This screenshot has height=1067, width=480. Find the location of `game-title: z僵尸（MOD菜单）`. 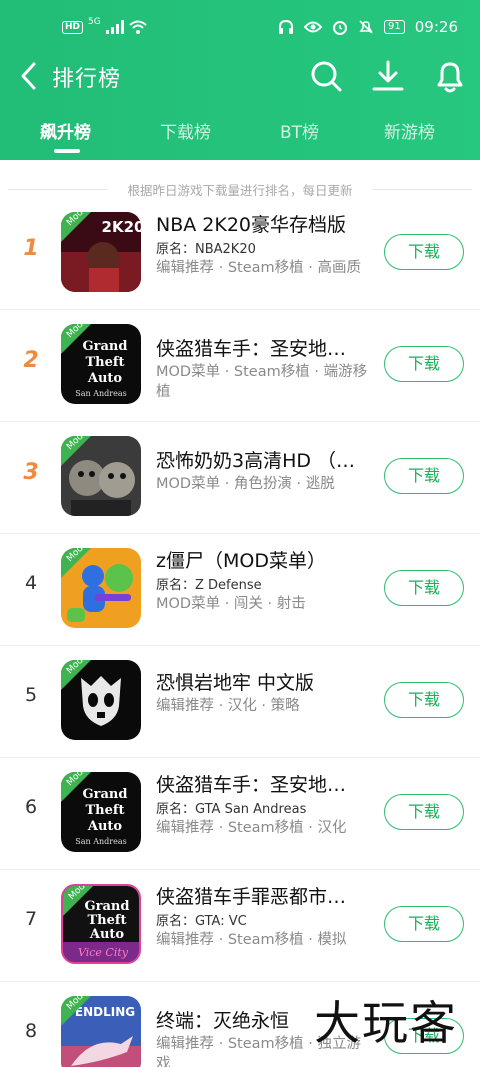

game-title: z僵尸（MOD菜单） is located at coordinates (263, 559).